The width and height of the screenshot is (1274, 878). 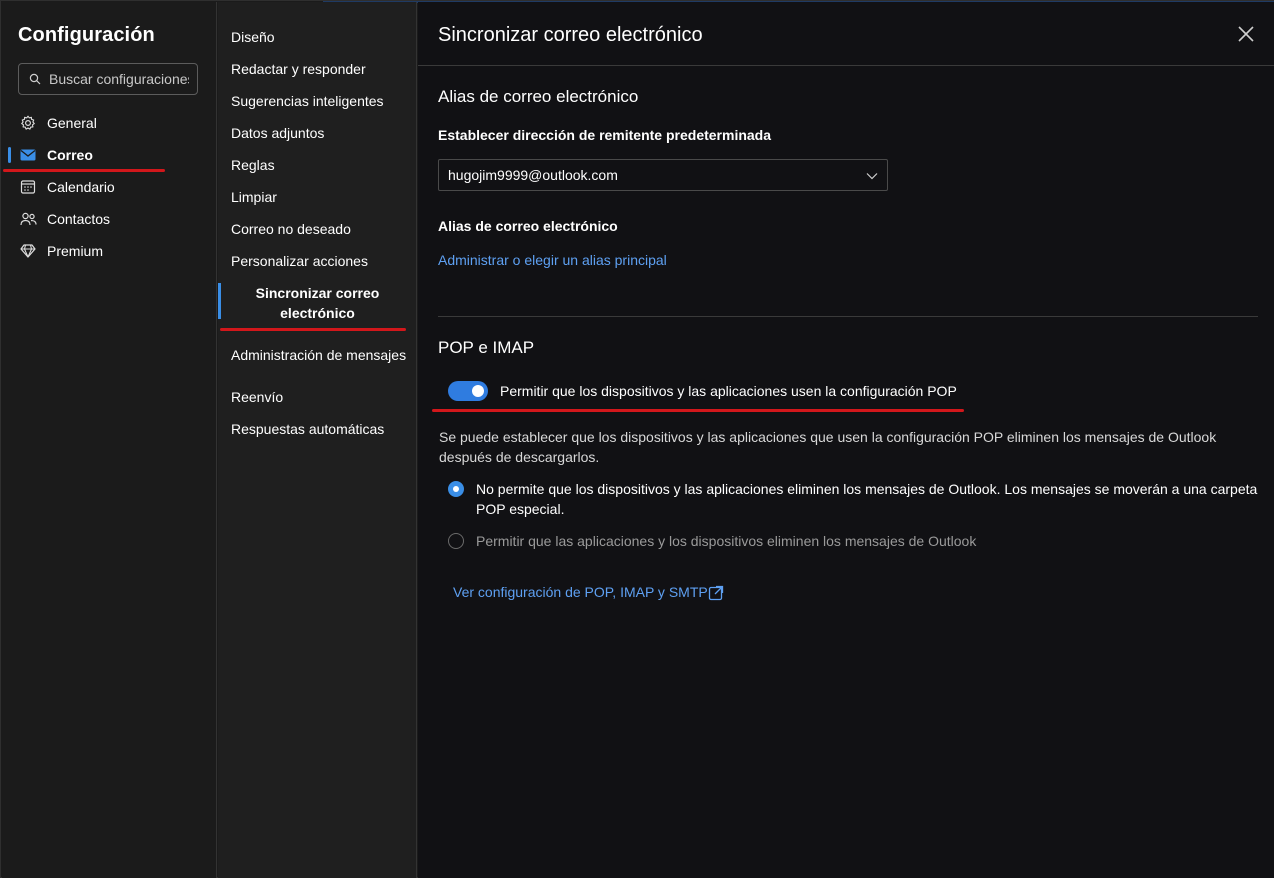 I want to click on submenu-item-compose: Redactar y responder, so click(x=317, y=69).